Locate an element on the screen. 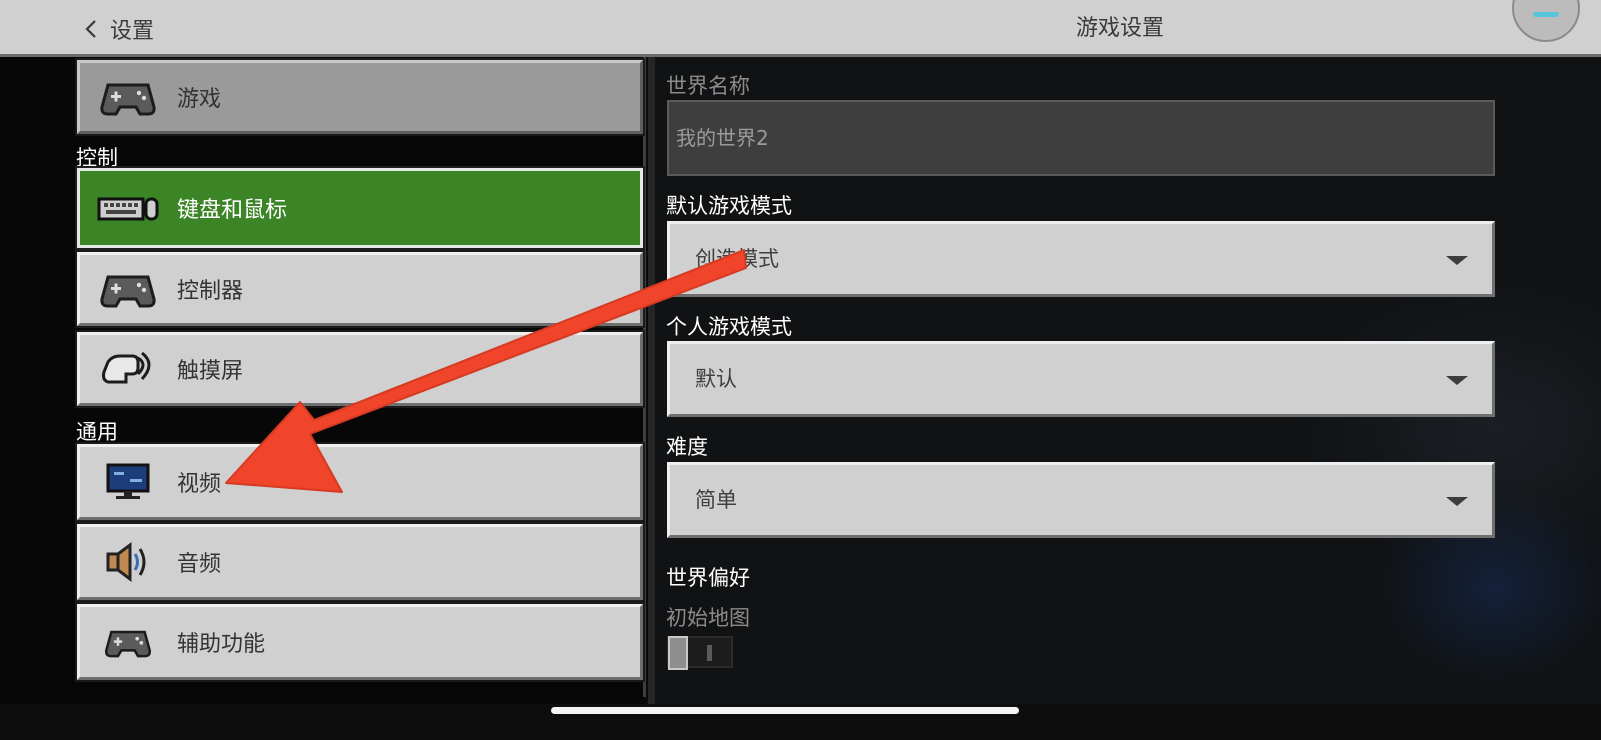 Image resolution: width=1601 pixels, height=740 pixels. sidebar-item-label: 控制器 is located at coordinates (210, 291).